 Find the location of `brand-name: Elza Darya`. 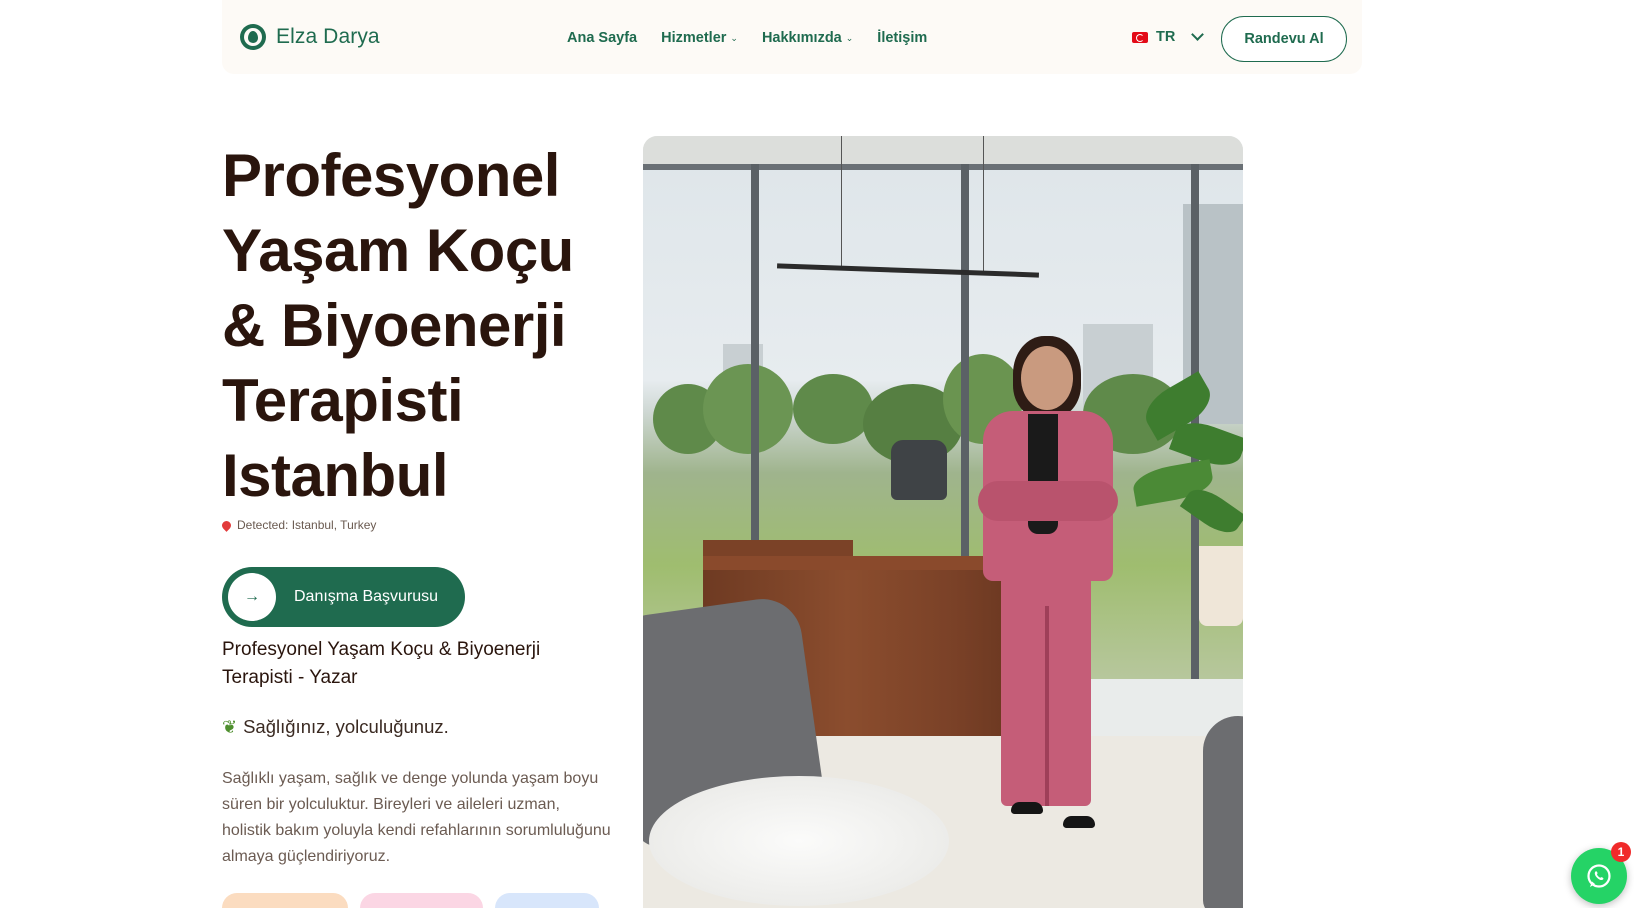

brand-name: Elza Darya is located at coordinates (328, 36).